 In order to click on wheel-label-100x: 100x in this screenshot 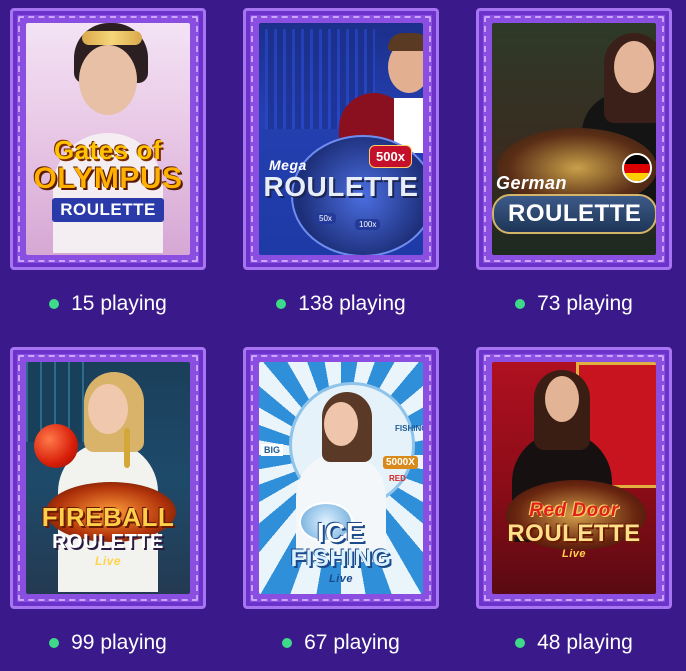, I will do `click(368, 224)`.